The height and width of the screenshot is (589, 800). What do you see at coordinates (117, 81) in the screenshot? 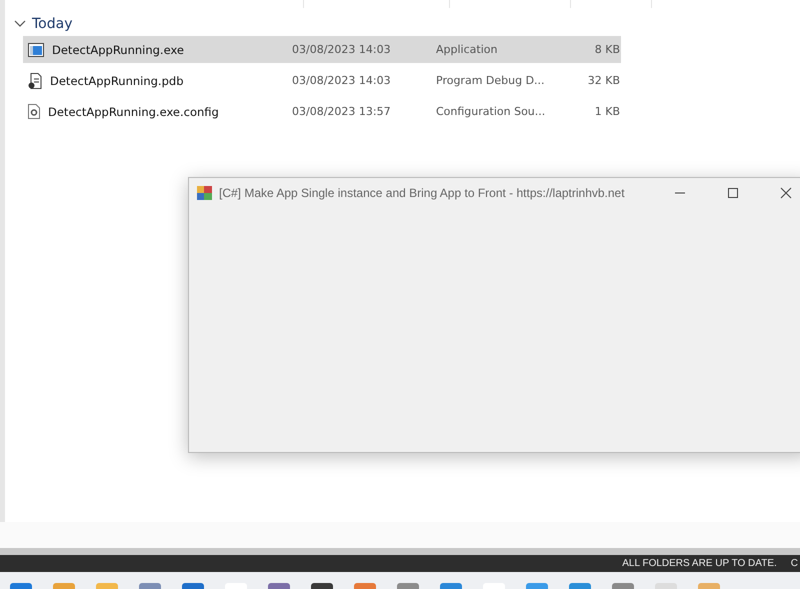
I see `file-name: DetectAppRunning.pdb` at bounding box center [117, 81].